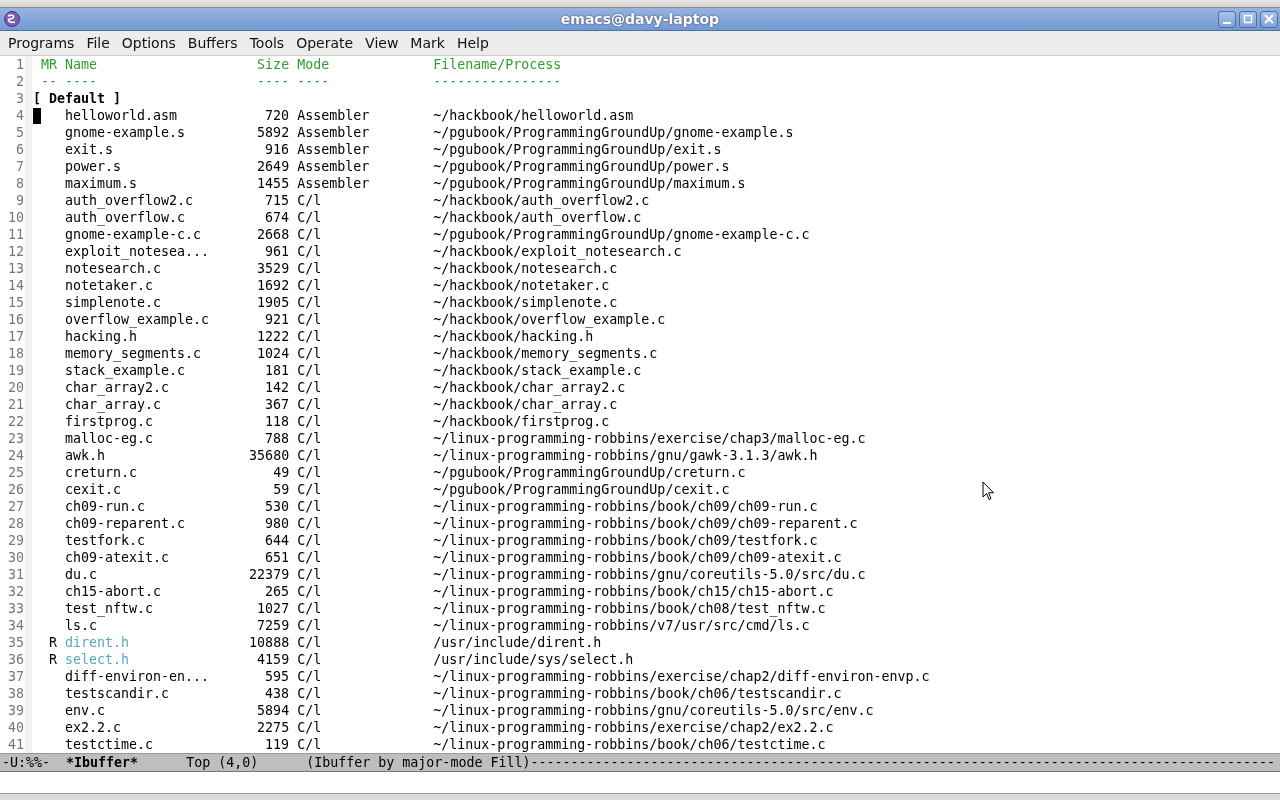  I want to click on buffer-name: helloworld.asm, so click(137, 115).